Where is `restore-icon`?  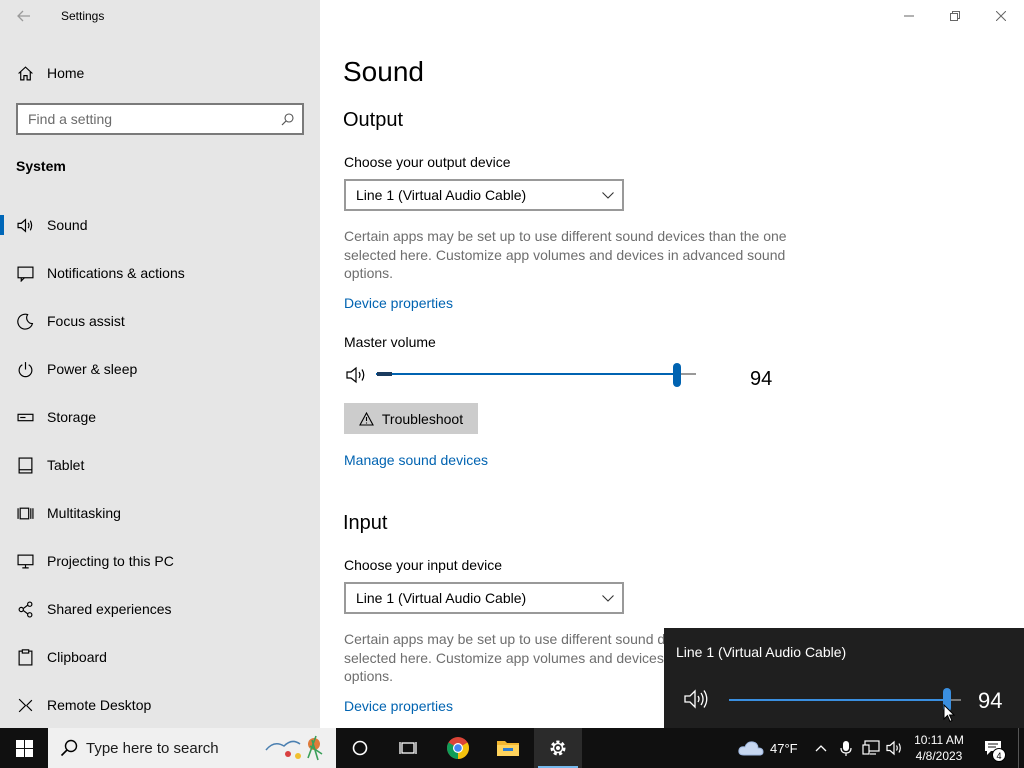 restore-icon is located at coordinates (955, 16).